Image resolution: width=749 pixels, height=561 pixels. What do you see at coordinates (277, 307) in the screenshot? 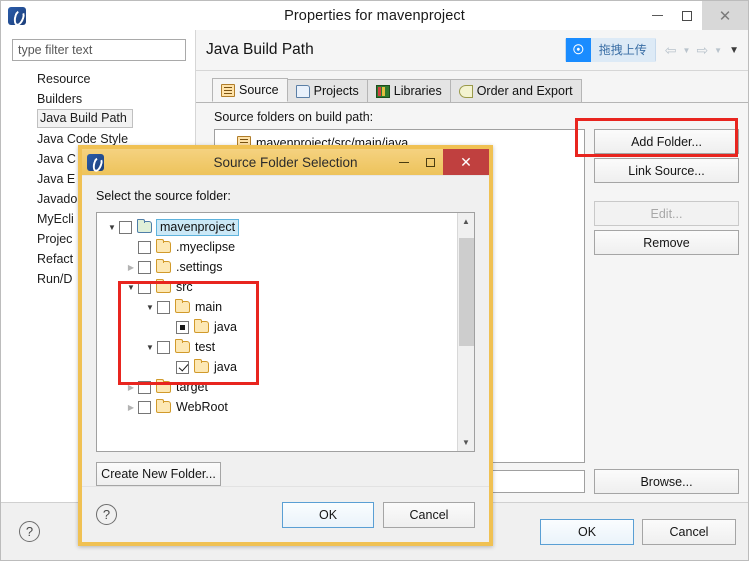
I see `tree-item-main: ▼ main` at bounding box center [277, 307].